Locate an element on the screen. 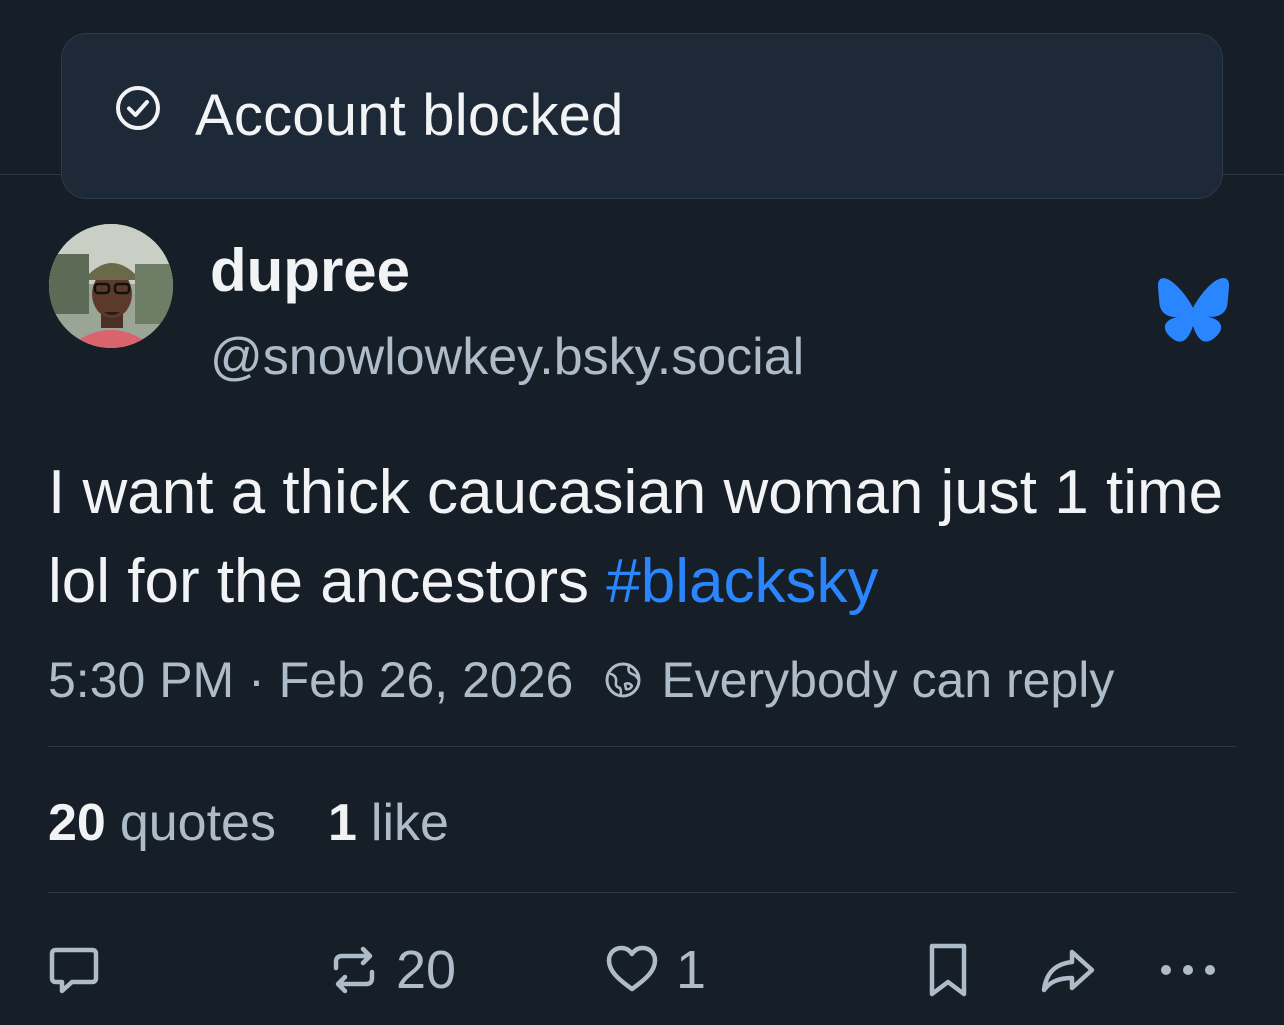 The height and width of the screenshot is (1025, 1284). author-display-name: dupree is located at coordinates (310, 271).